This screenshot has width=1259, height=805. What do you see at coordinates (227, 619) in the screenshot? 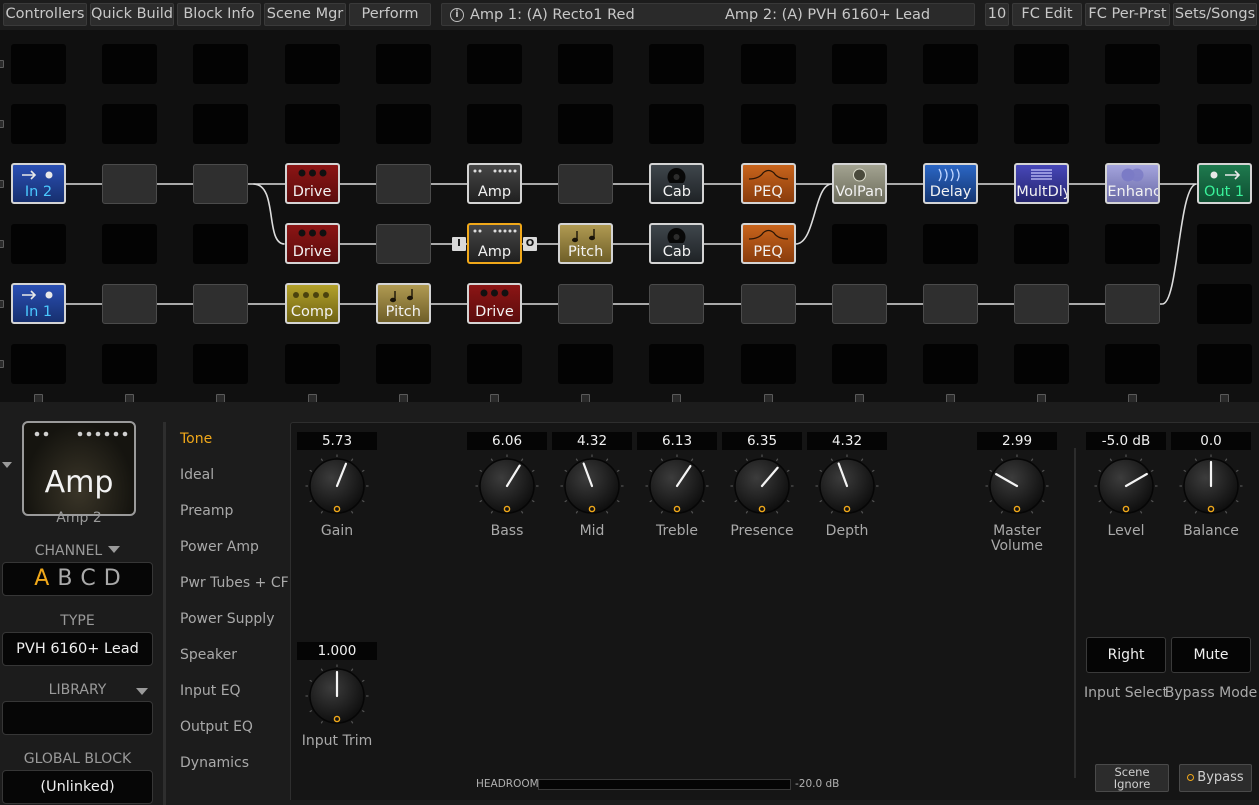
I see `tab-power-supply: Power Supply` at bounding box center [227, 619].